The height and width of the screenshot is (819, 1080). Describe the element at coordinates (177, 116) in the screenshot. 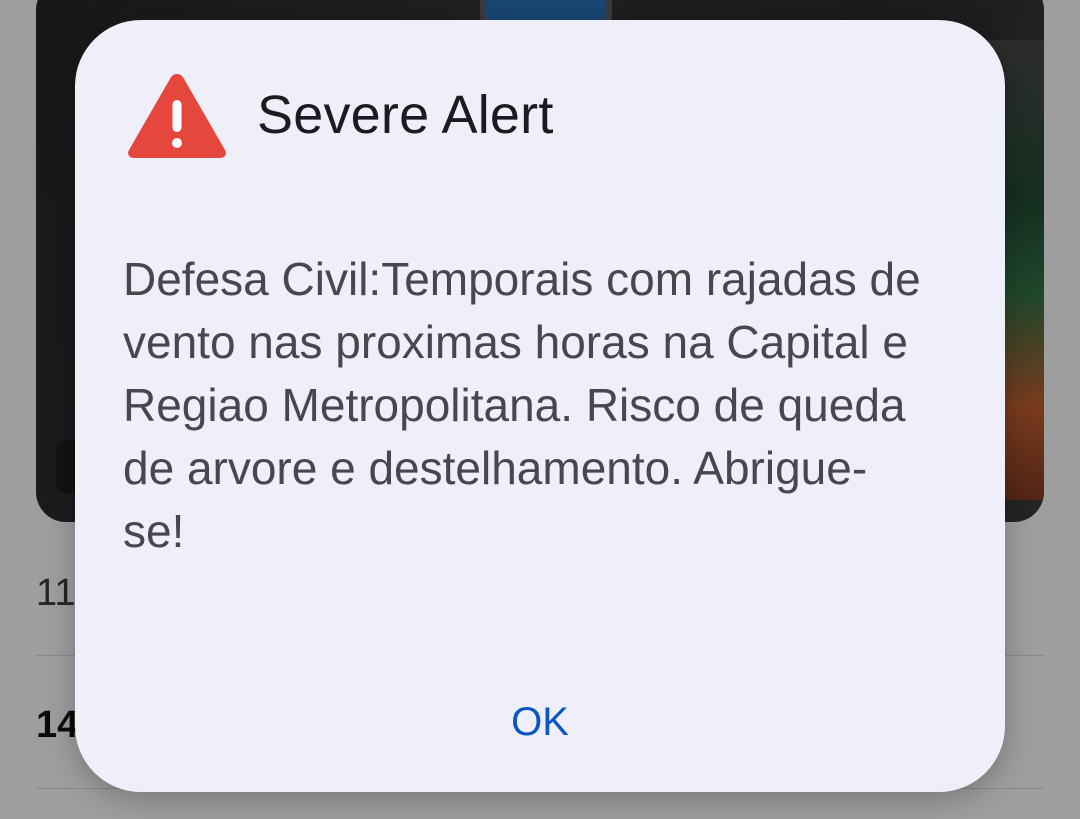

I see `warning-triangle-icon` at that location.